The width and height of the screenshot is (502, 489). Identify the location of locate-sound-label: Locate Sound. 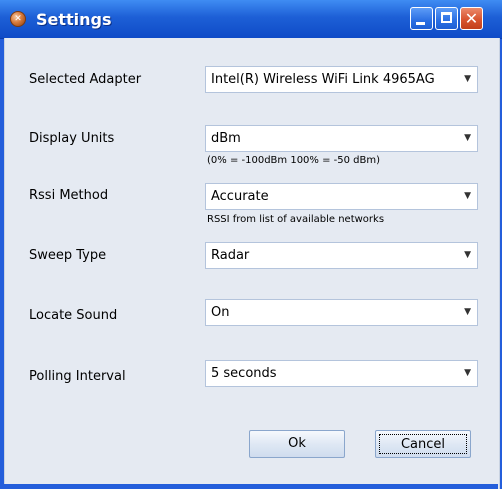
(73, 315).